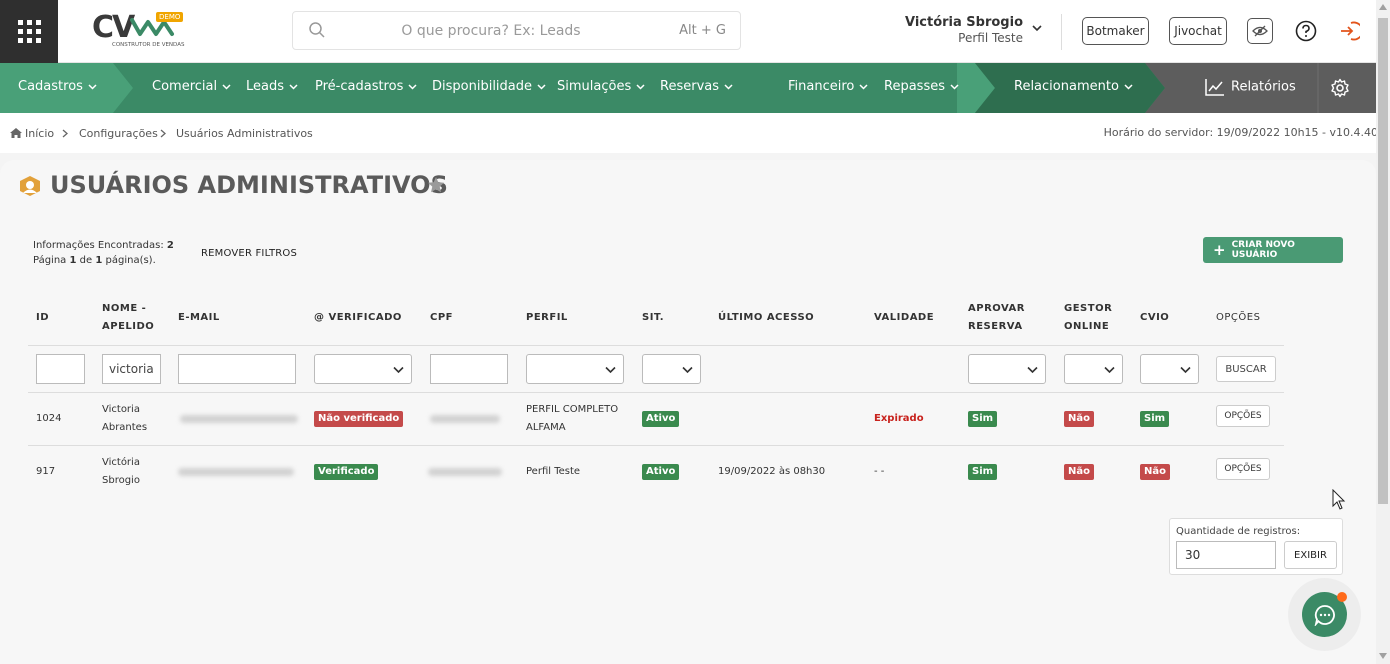 The image size is (1390, 664). What do you see at coordinates (653, 318) in the screenshot?
I see `th-status: SIT.` at bounding box center [653, 318].